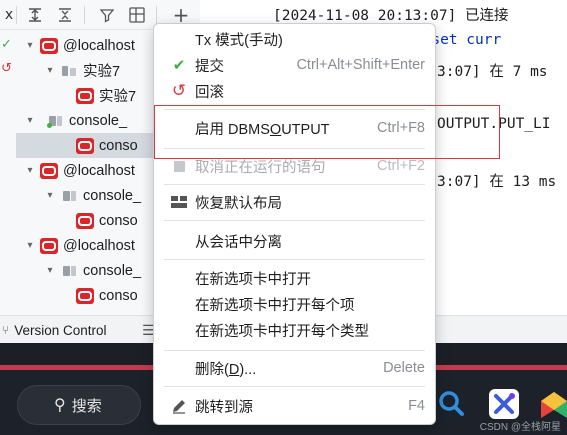 This screenshot has width=567, height=435. What do you see at coordinates (294, 278) in the screenshot?
I see `menu-item-open-new-tab: 在新选项卡中打开` at bounding box center [294, 278].